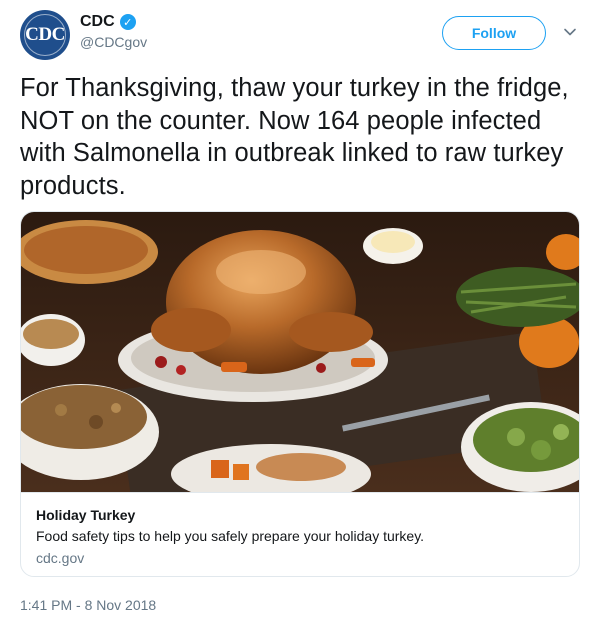  Describe the element at coordinates (570, 32) in the screenshot. I see `chevron-down-icon` at that location.